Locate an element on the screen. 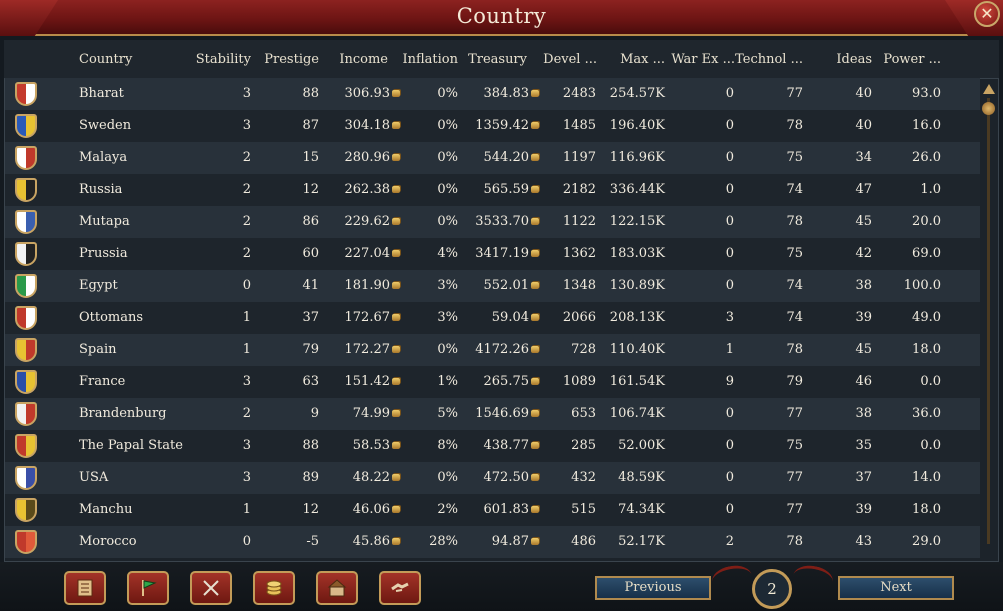  cell-treasury: 265.75 is located at coordinates (511, 381).